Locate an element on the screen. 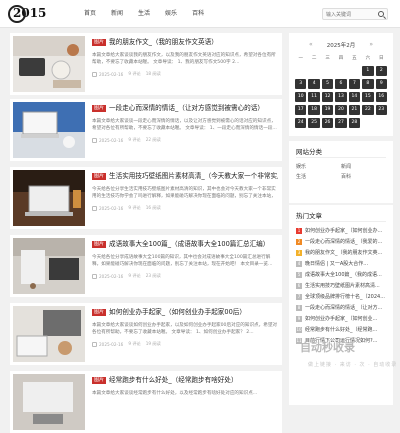 The height and width of the screenshot is (433, 400). calendar-weekday: 五 is located at coordinates (354, 58).